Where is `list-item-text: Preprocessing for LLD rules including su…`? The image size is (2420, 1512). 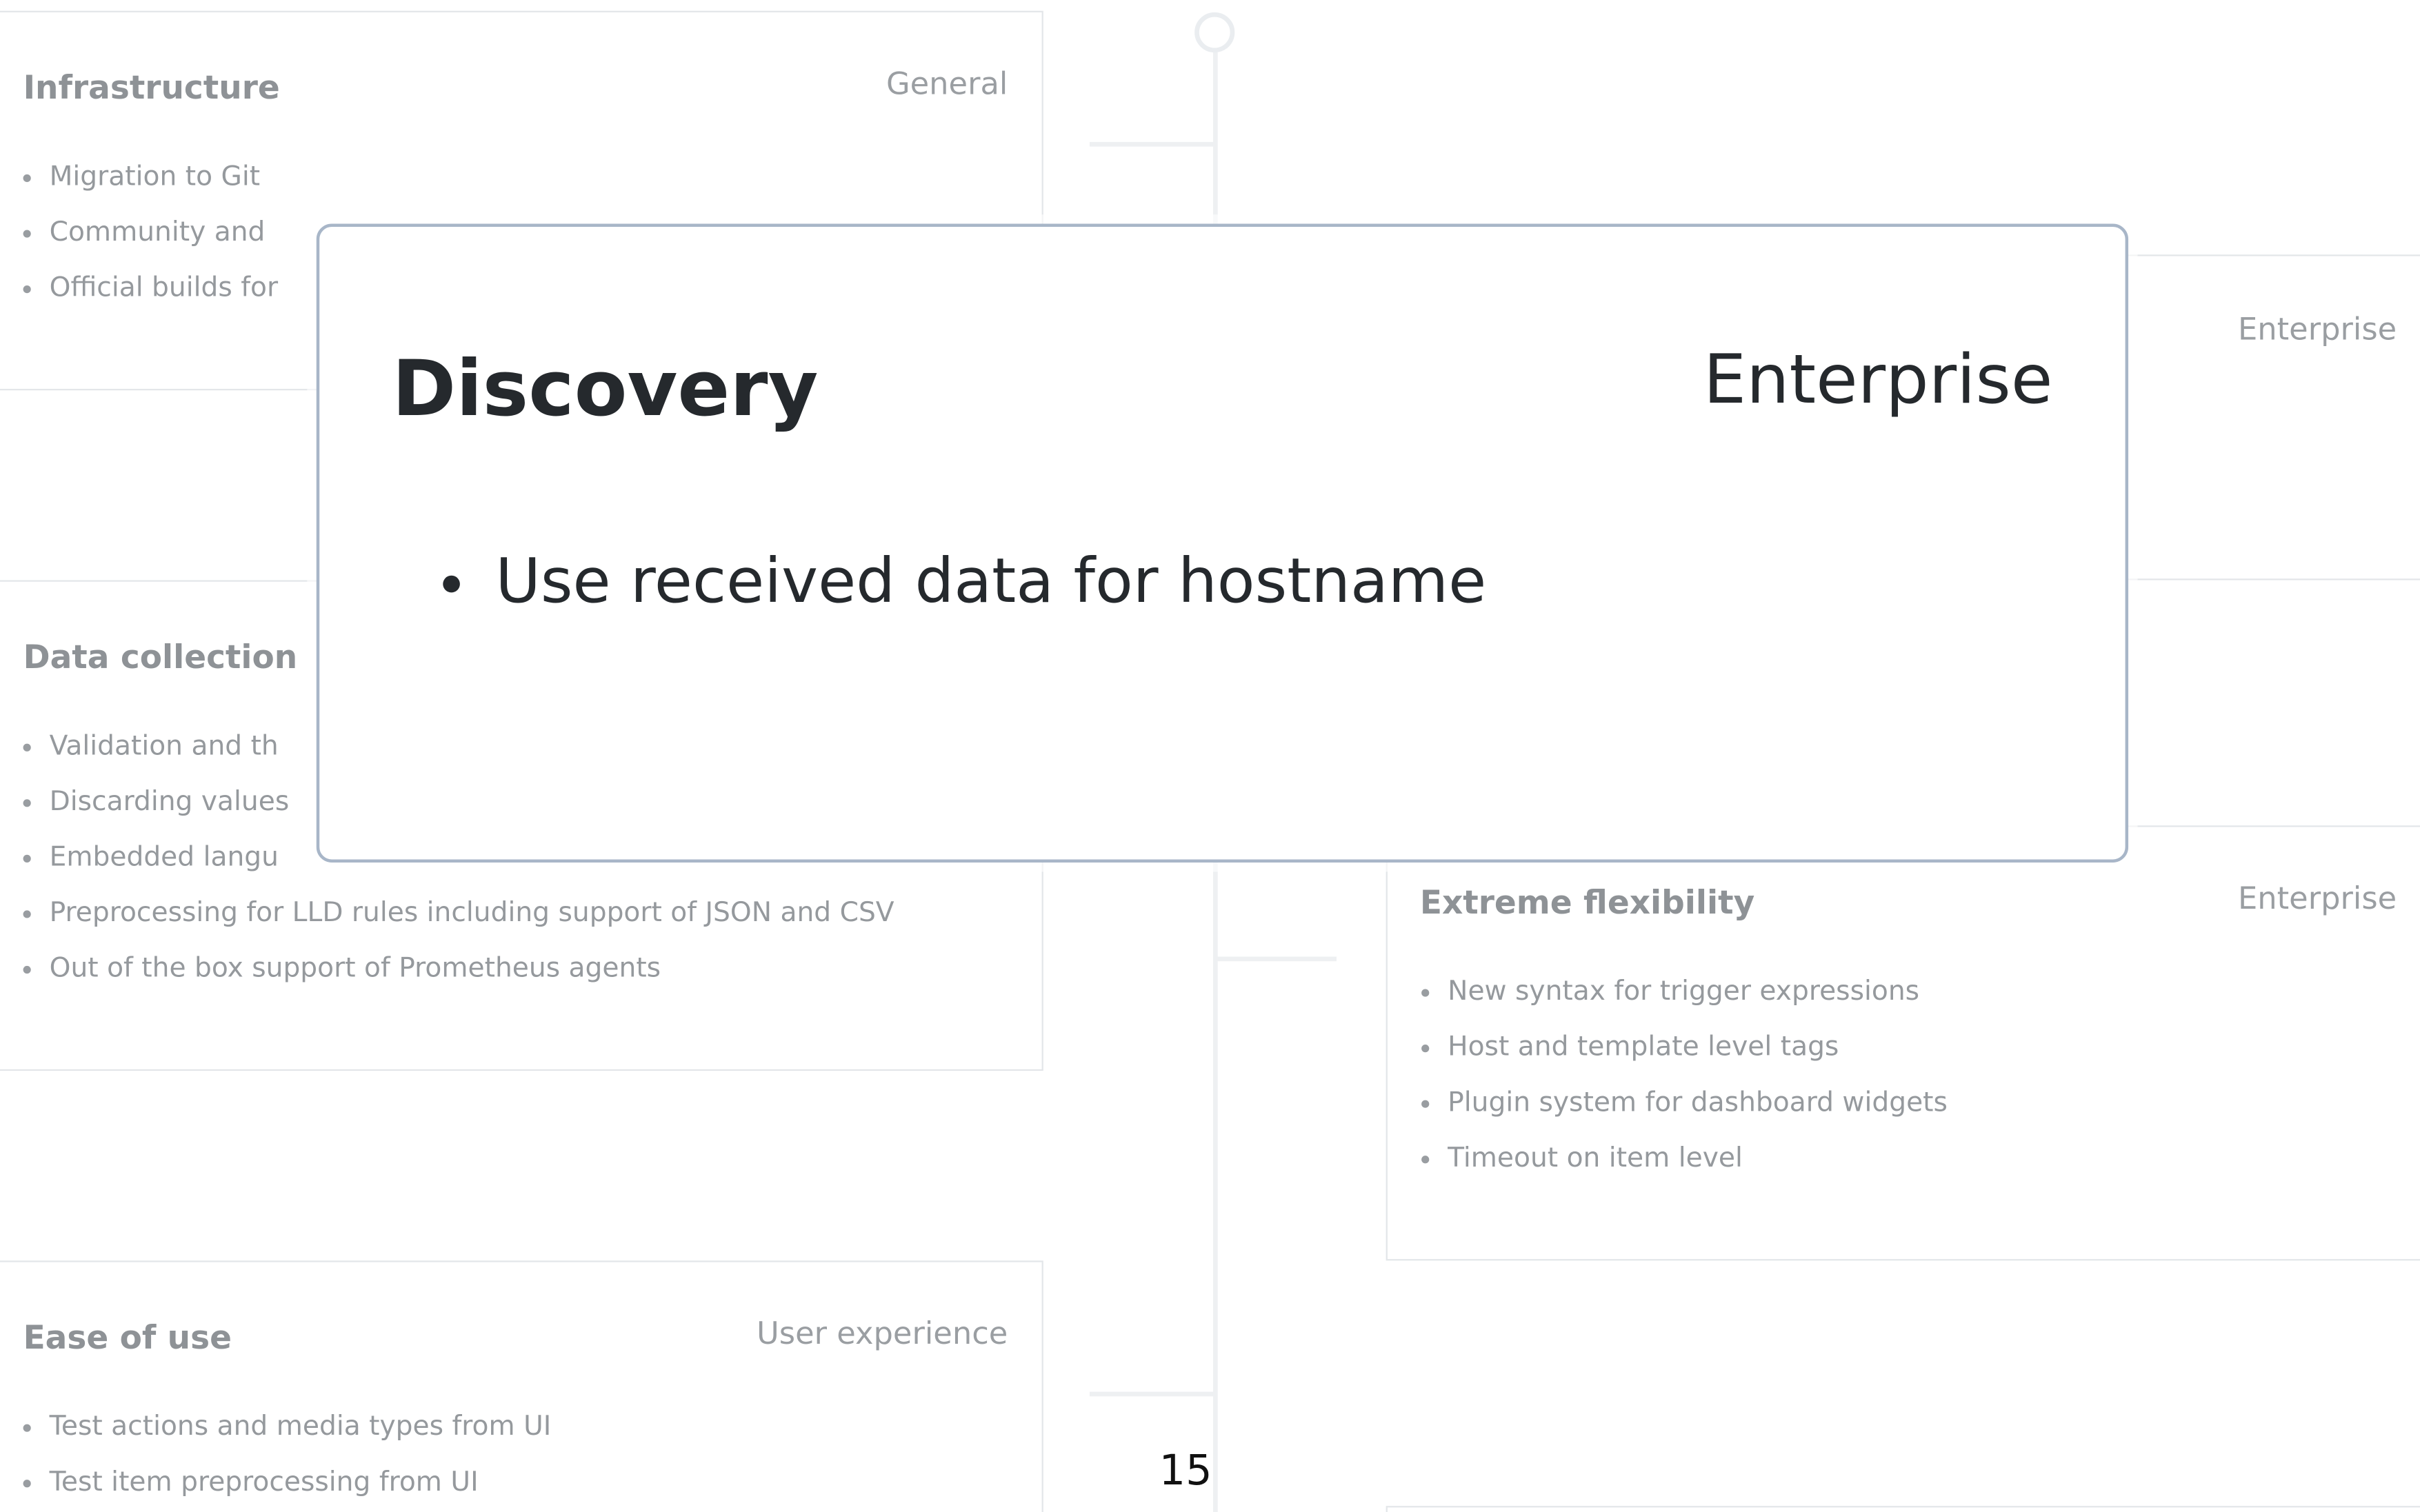 list-item-text: Preprocessing for LLD rules including su… is located at coordinates (471, 913).